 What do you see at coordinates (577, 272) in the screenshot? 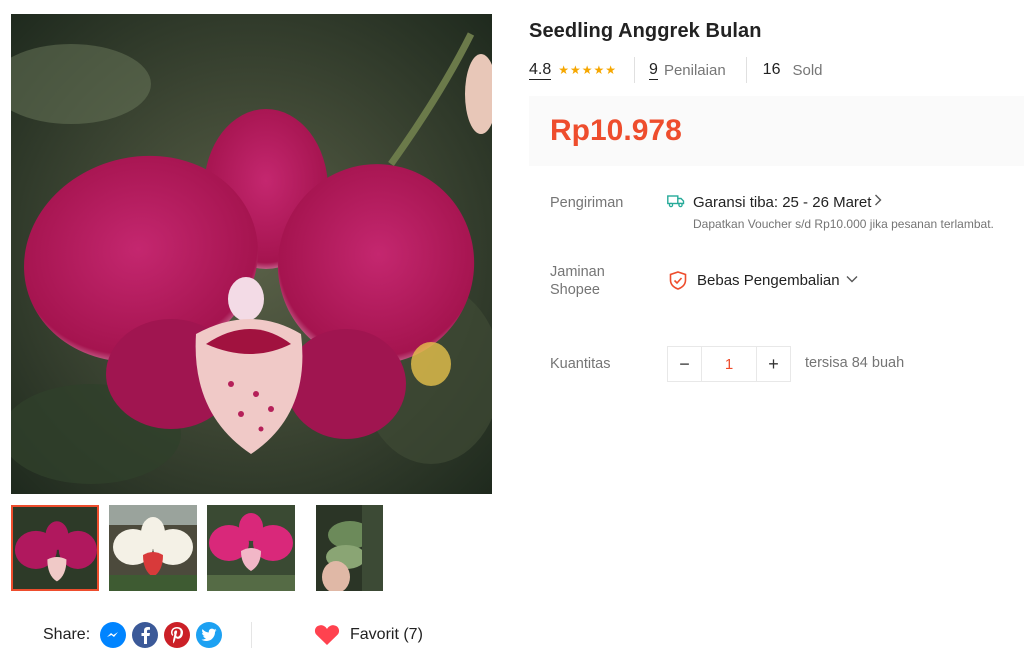
I see `guarantee-label-line1: Jaminan` at bounding box center [577, 272].